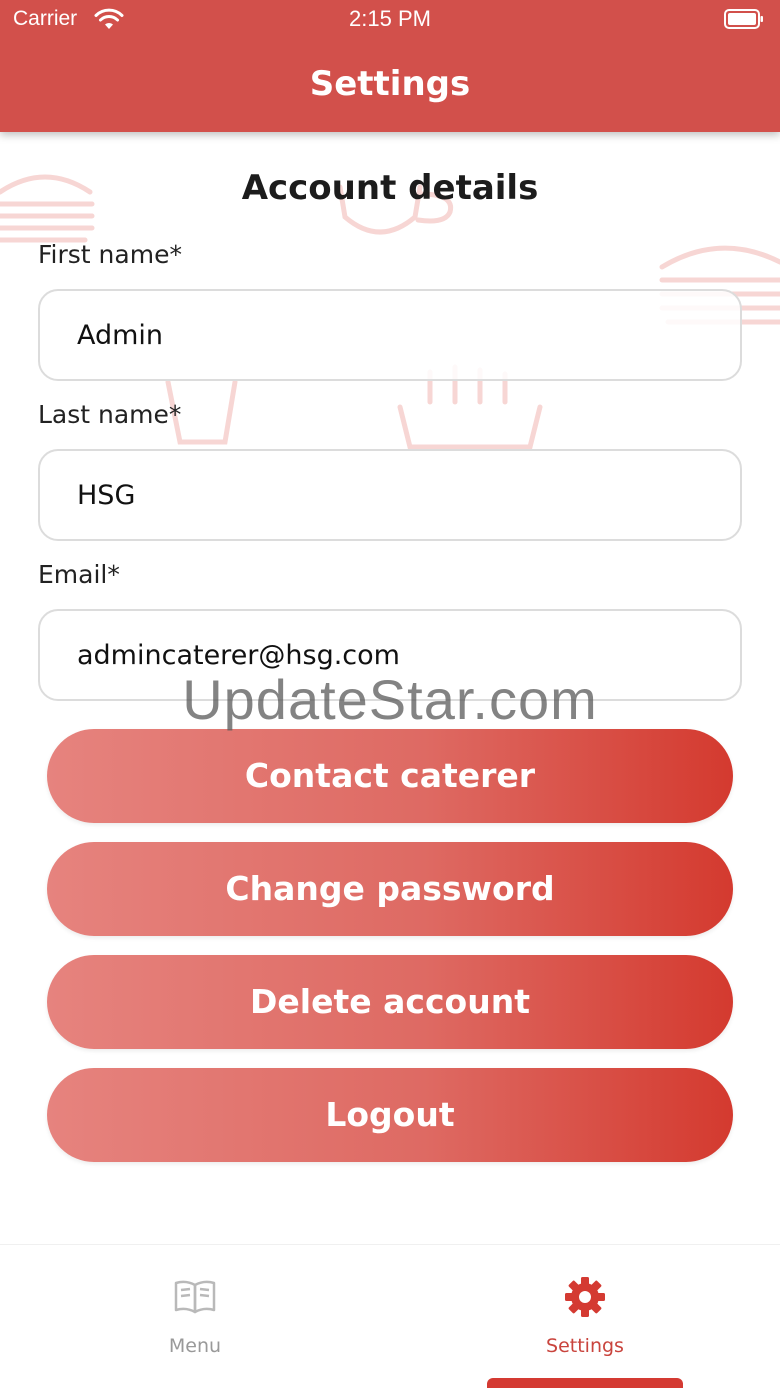 This screenshot has width=780, height=1388. I want to click on gear-icon, so click(585, 1297).